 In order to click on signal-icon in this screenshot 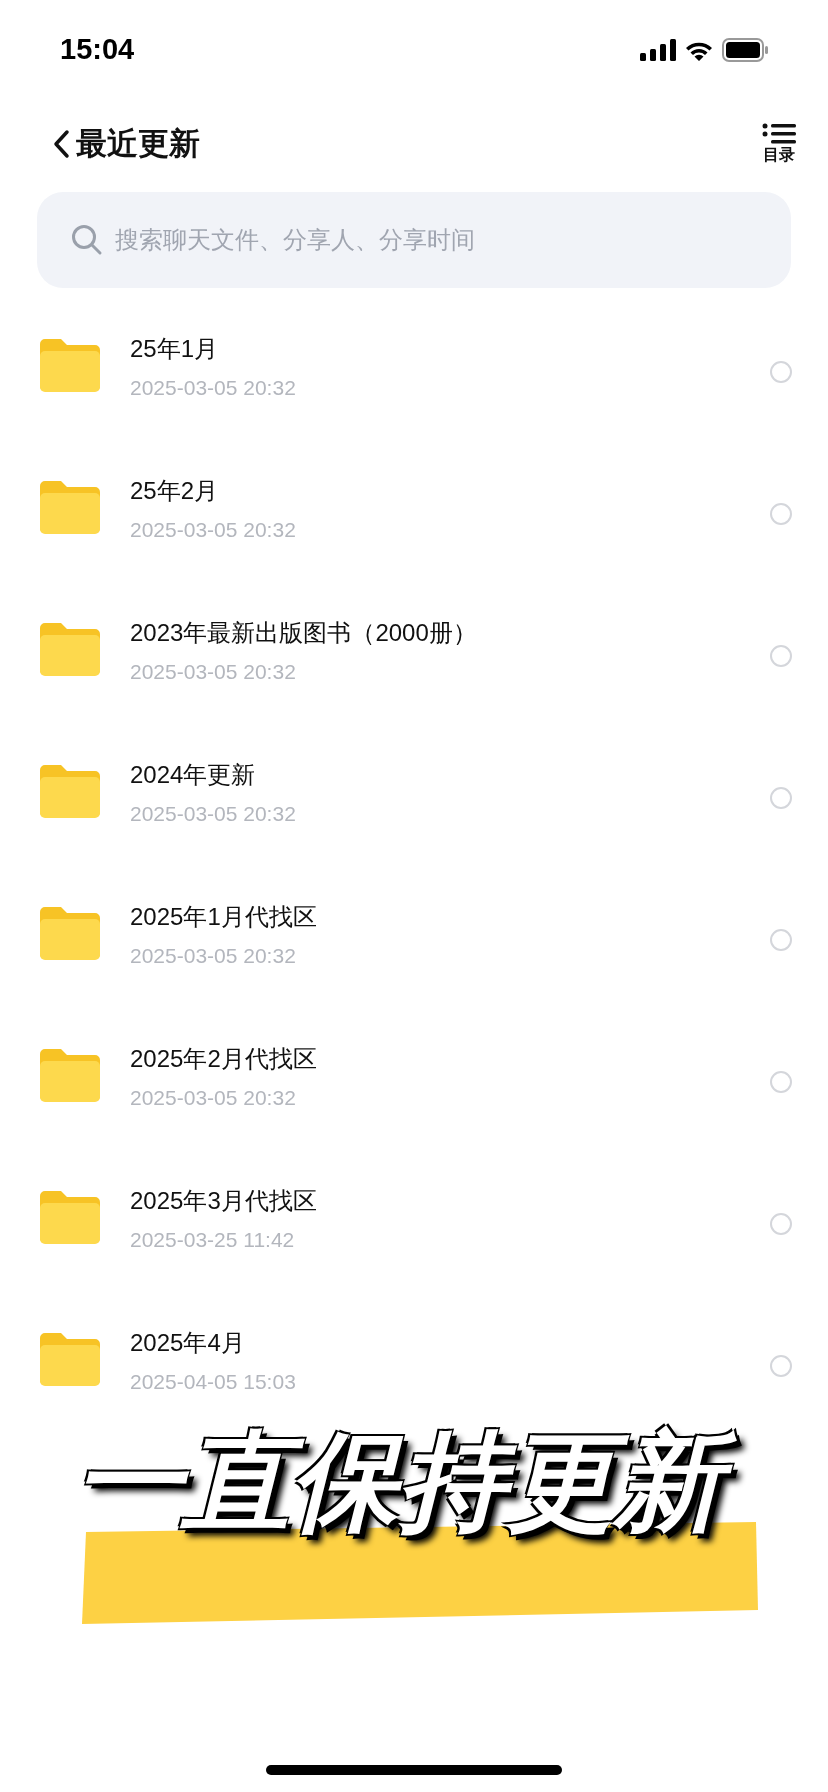, I will do `click(658, 50)`.